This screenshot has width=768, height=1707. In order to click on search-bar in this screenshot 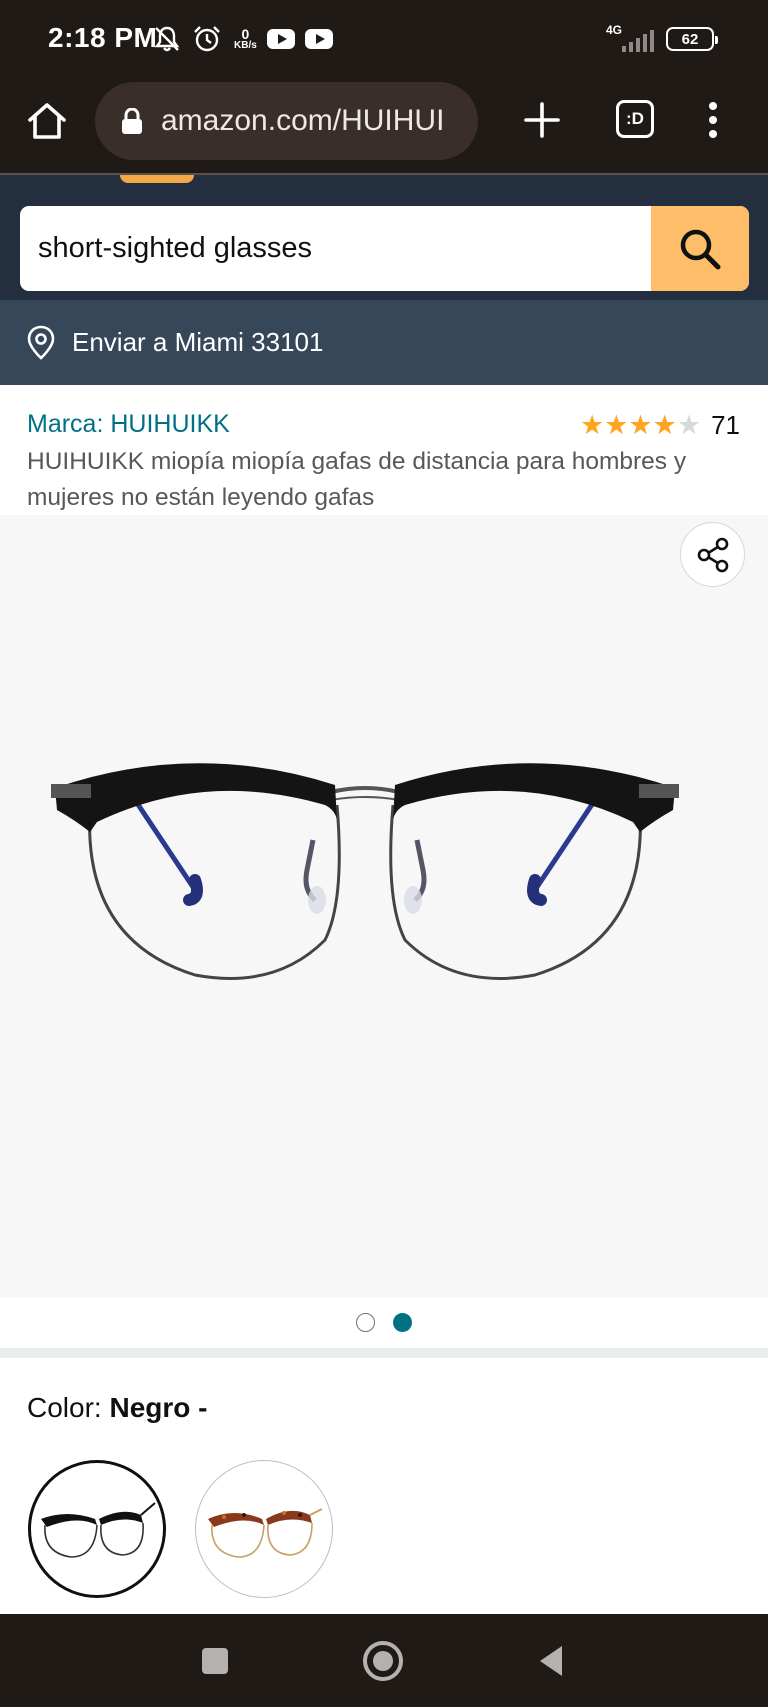, I will do `click(384, 248)`.